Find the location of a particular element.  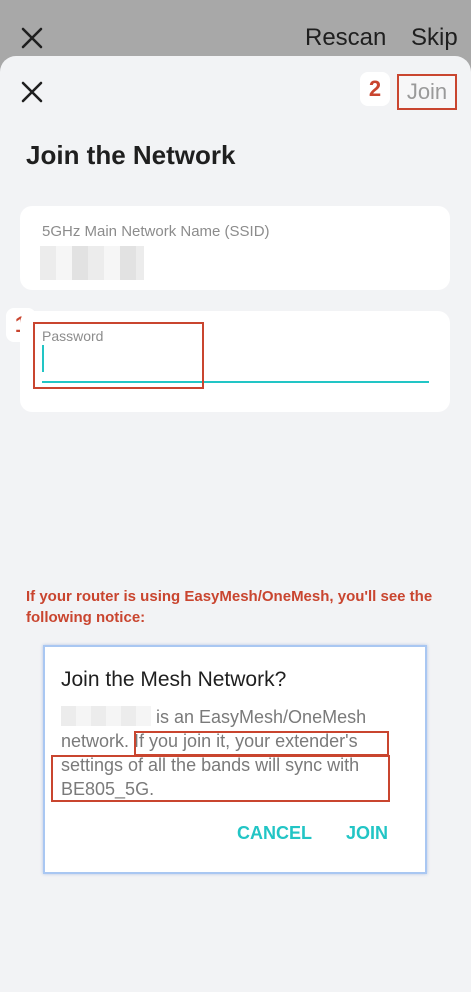

cancel-button: CANCEL is located at coordinates (274, 833).